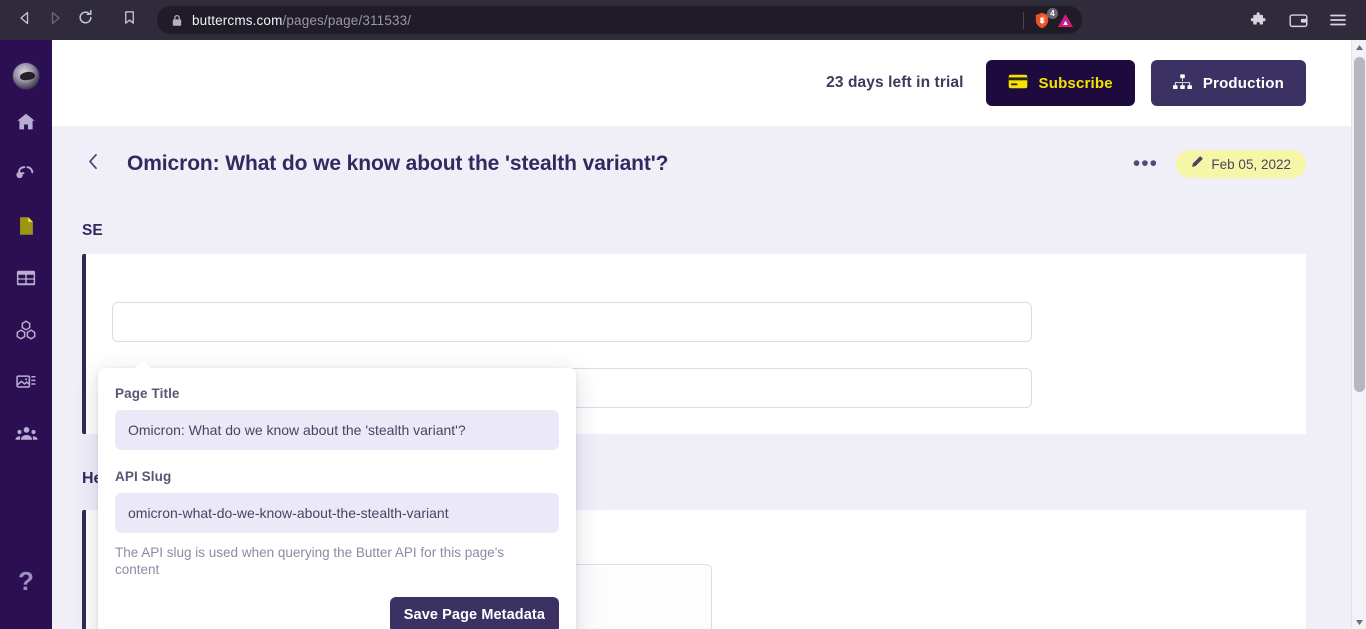 The image size is (1366, 629). Describe the element at coordinates (92, 230) in the screenshot. I see `seo-section-label: SE` at that location.